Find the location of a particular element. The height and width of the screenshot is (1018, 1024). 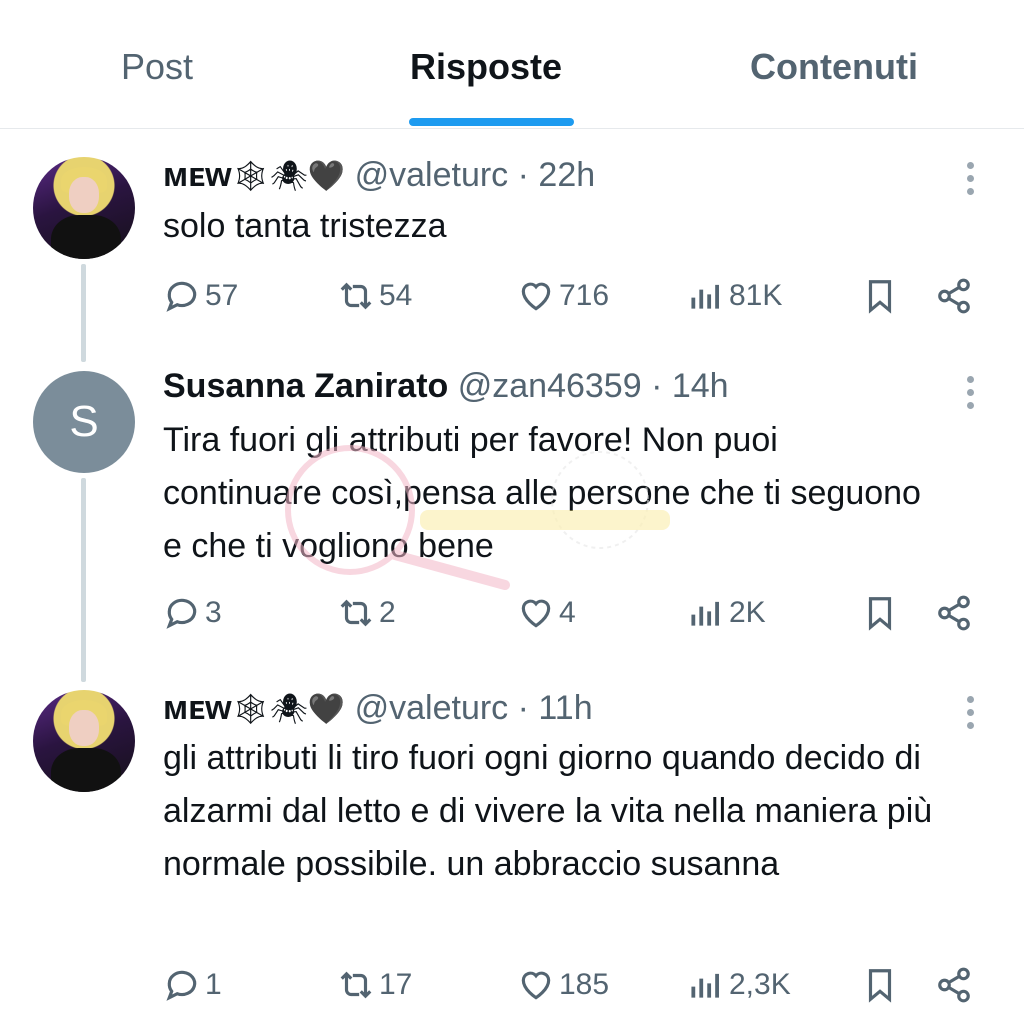

profile-tabs: Post Risposte Contenuti is located at coordinates (512, 64).